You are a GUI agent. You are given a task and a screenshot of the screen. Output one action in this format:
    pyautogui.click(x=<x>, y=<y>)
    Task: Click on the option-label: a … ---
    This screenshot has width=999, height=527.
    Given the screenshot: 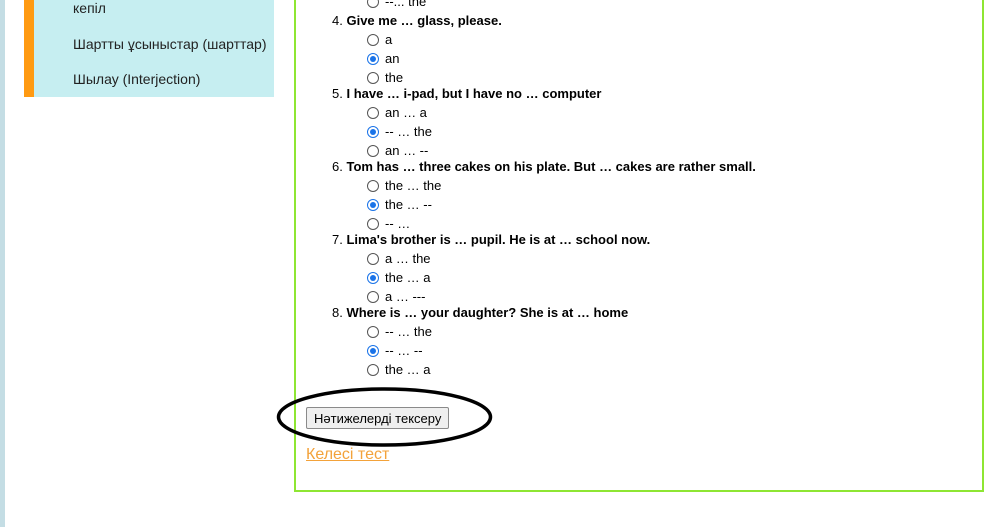 What is the action you would take?
    pyautogui.click(x=405, y=296)
    